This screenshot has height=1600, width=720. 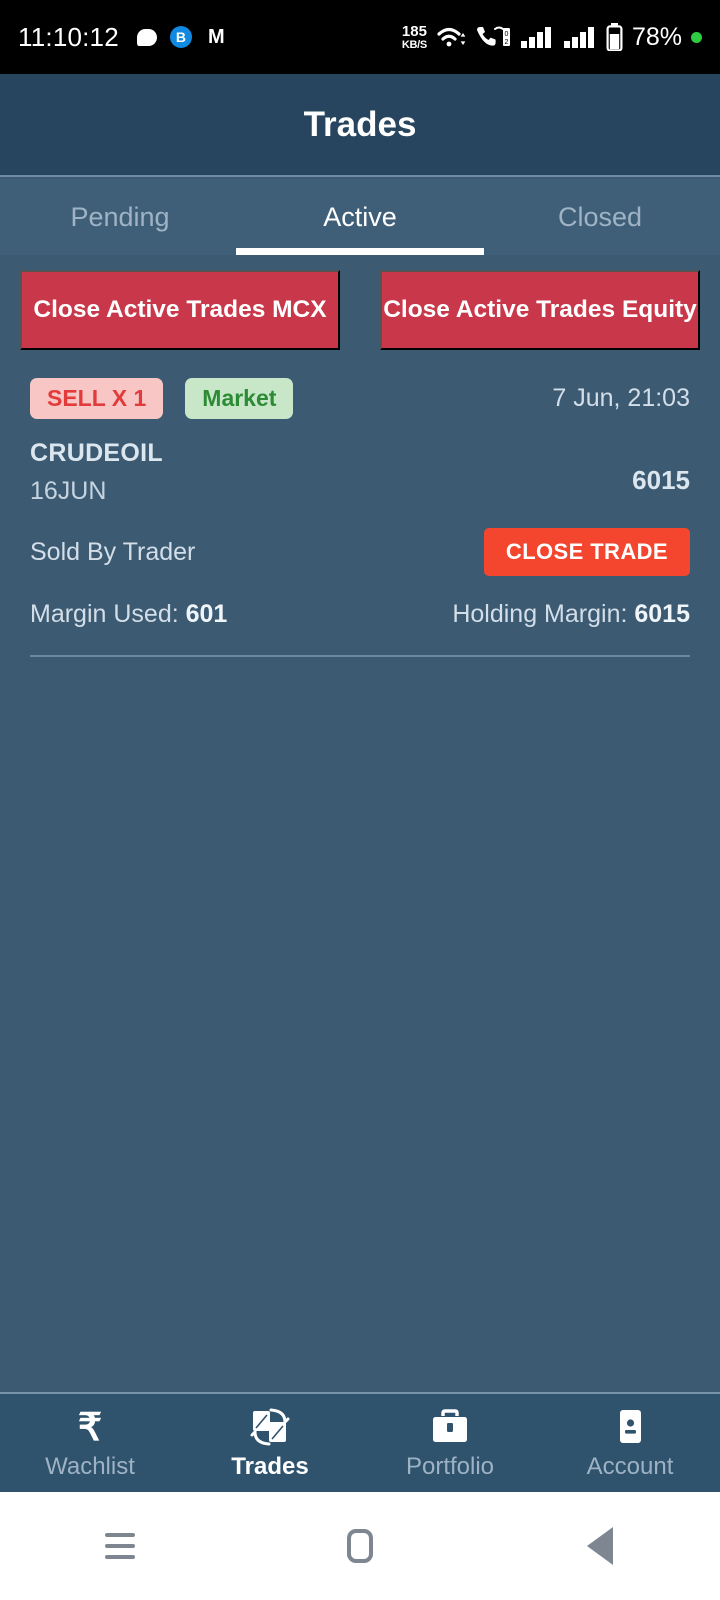 I want to click on battery-icon, so click(x=614, y=37).